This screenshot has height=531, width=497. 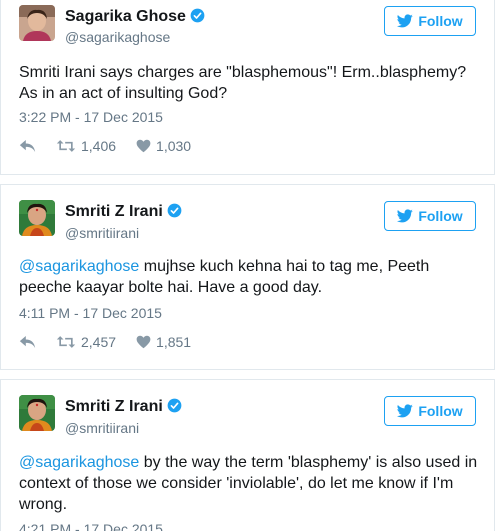 I want to click on tweet-actions: 1,406 1,030, so click(x=105, y=146).